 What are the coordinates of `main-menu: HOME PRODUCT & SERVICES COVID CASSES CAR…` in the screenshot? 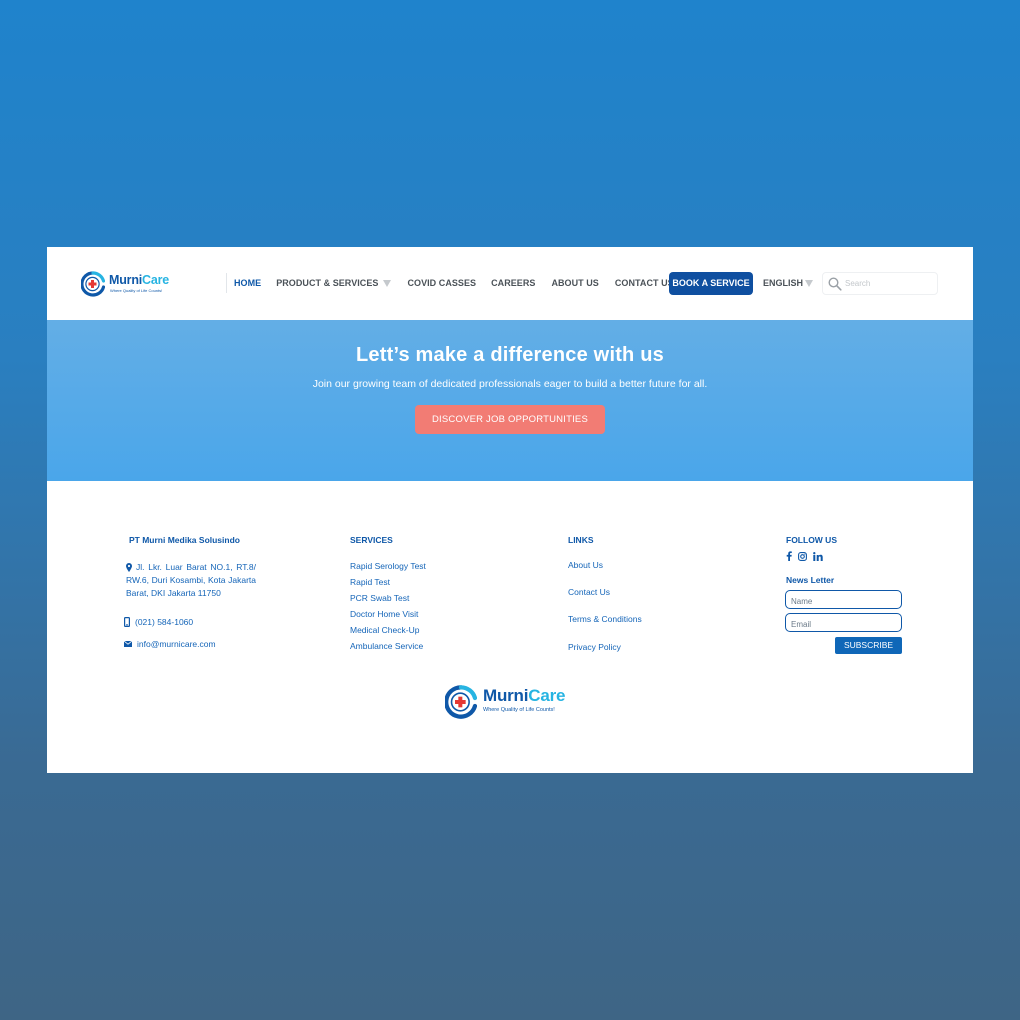 It's located at (450, 283).